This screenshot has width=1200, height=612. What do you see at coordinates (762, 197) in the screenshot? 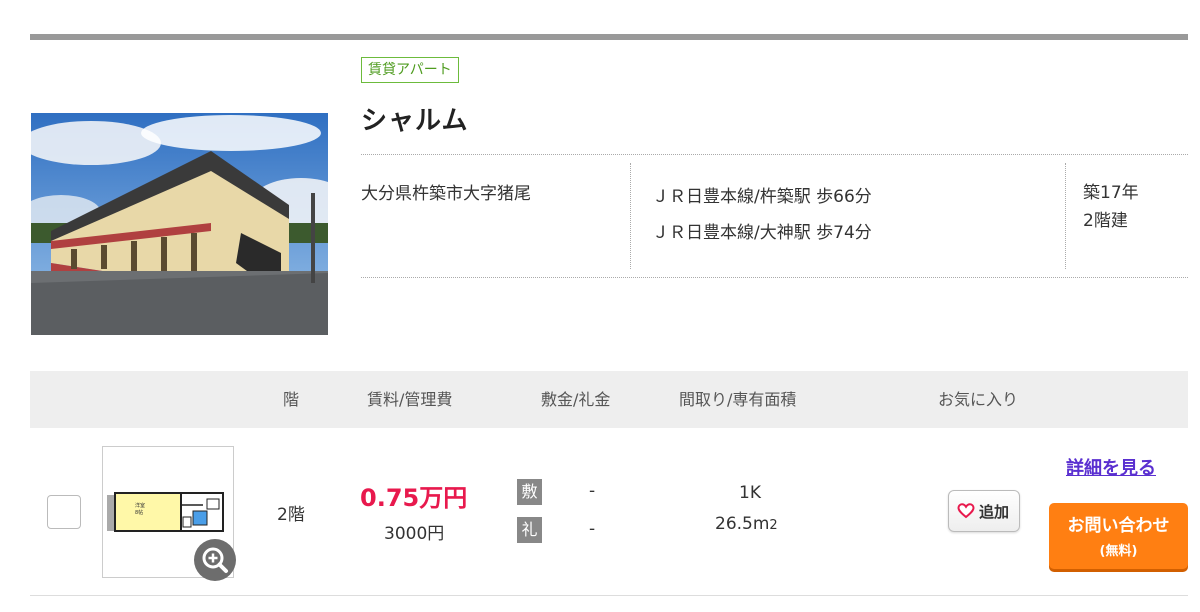
I see `access-line: ＪＲ日豊本線/杵築駅 歩66分` at bounding box center [762, 197].